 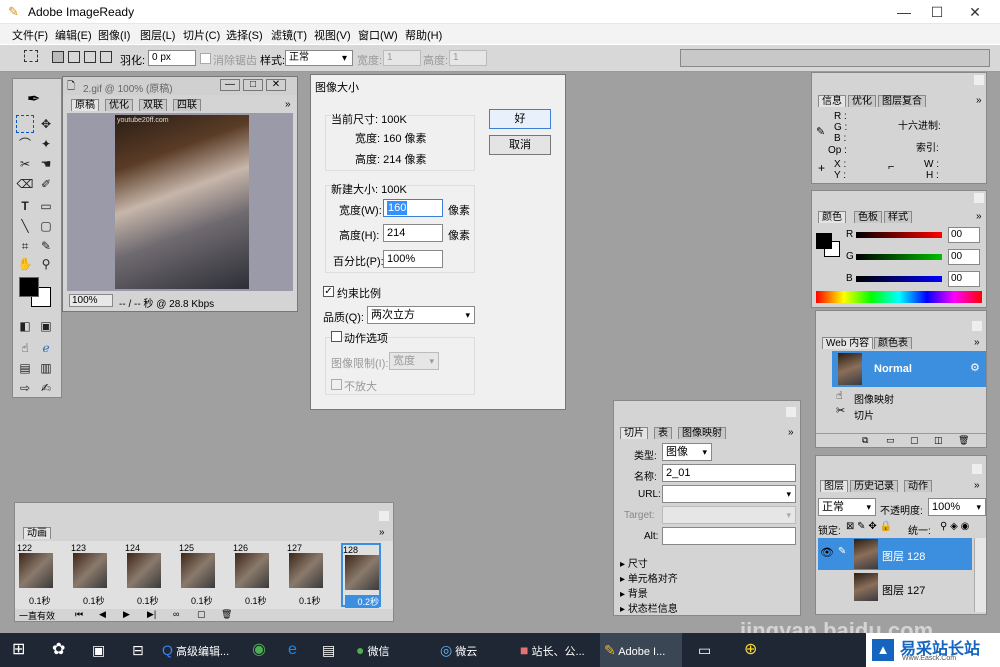 What do you see at coordinates (25, 388) in the screenshot?
I see `jump-app-icon: ⇨` at bounding box center [25, 388].